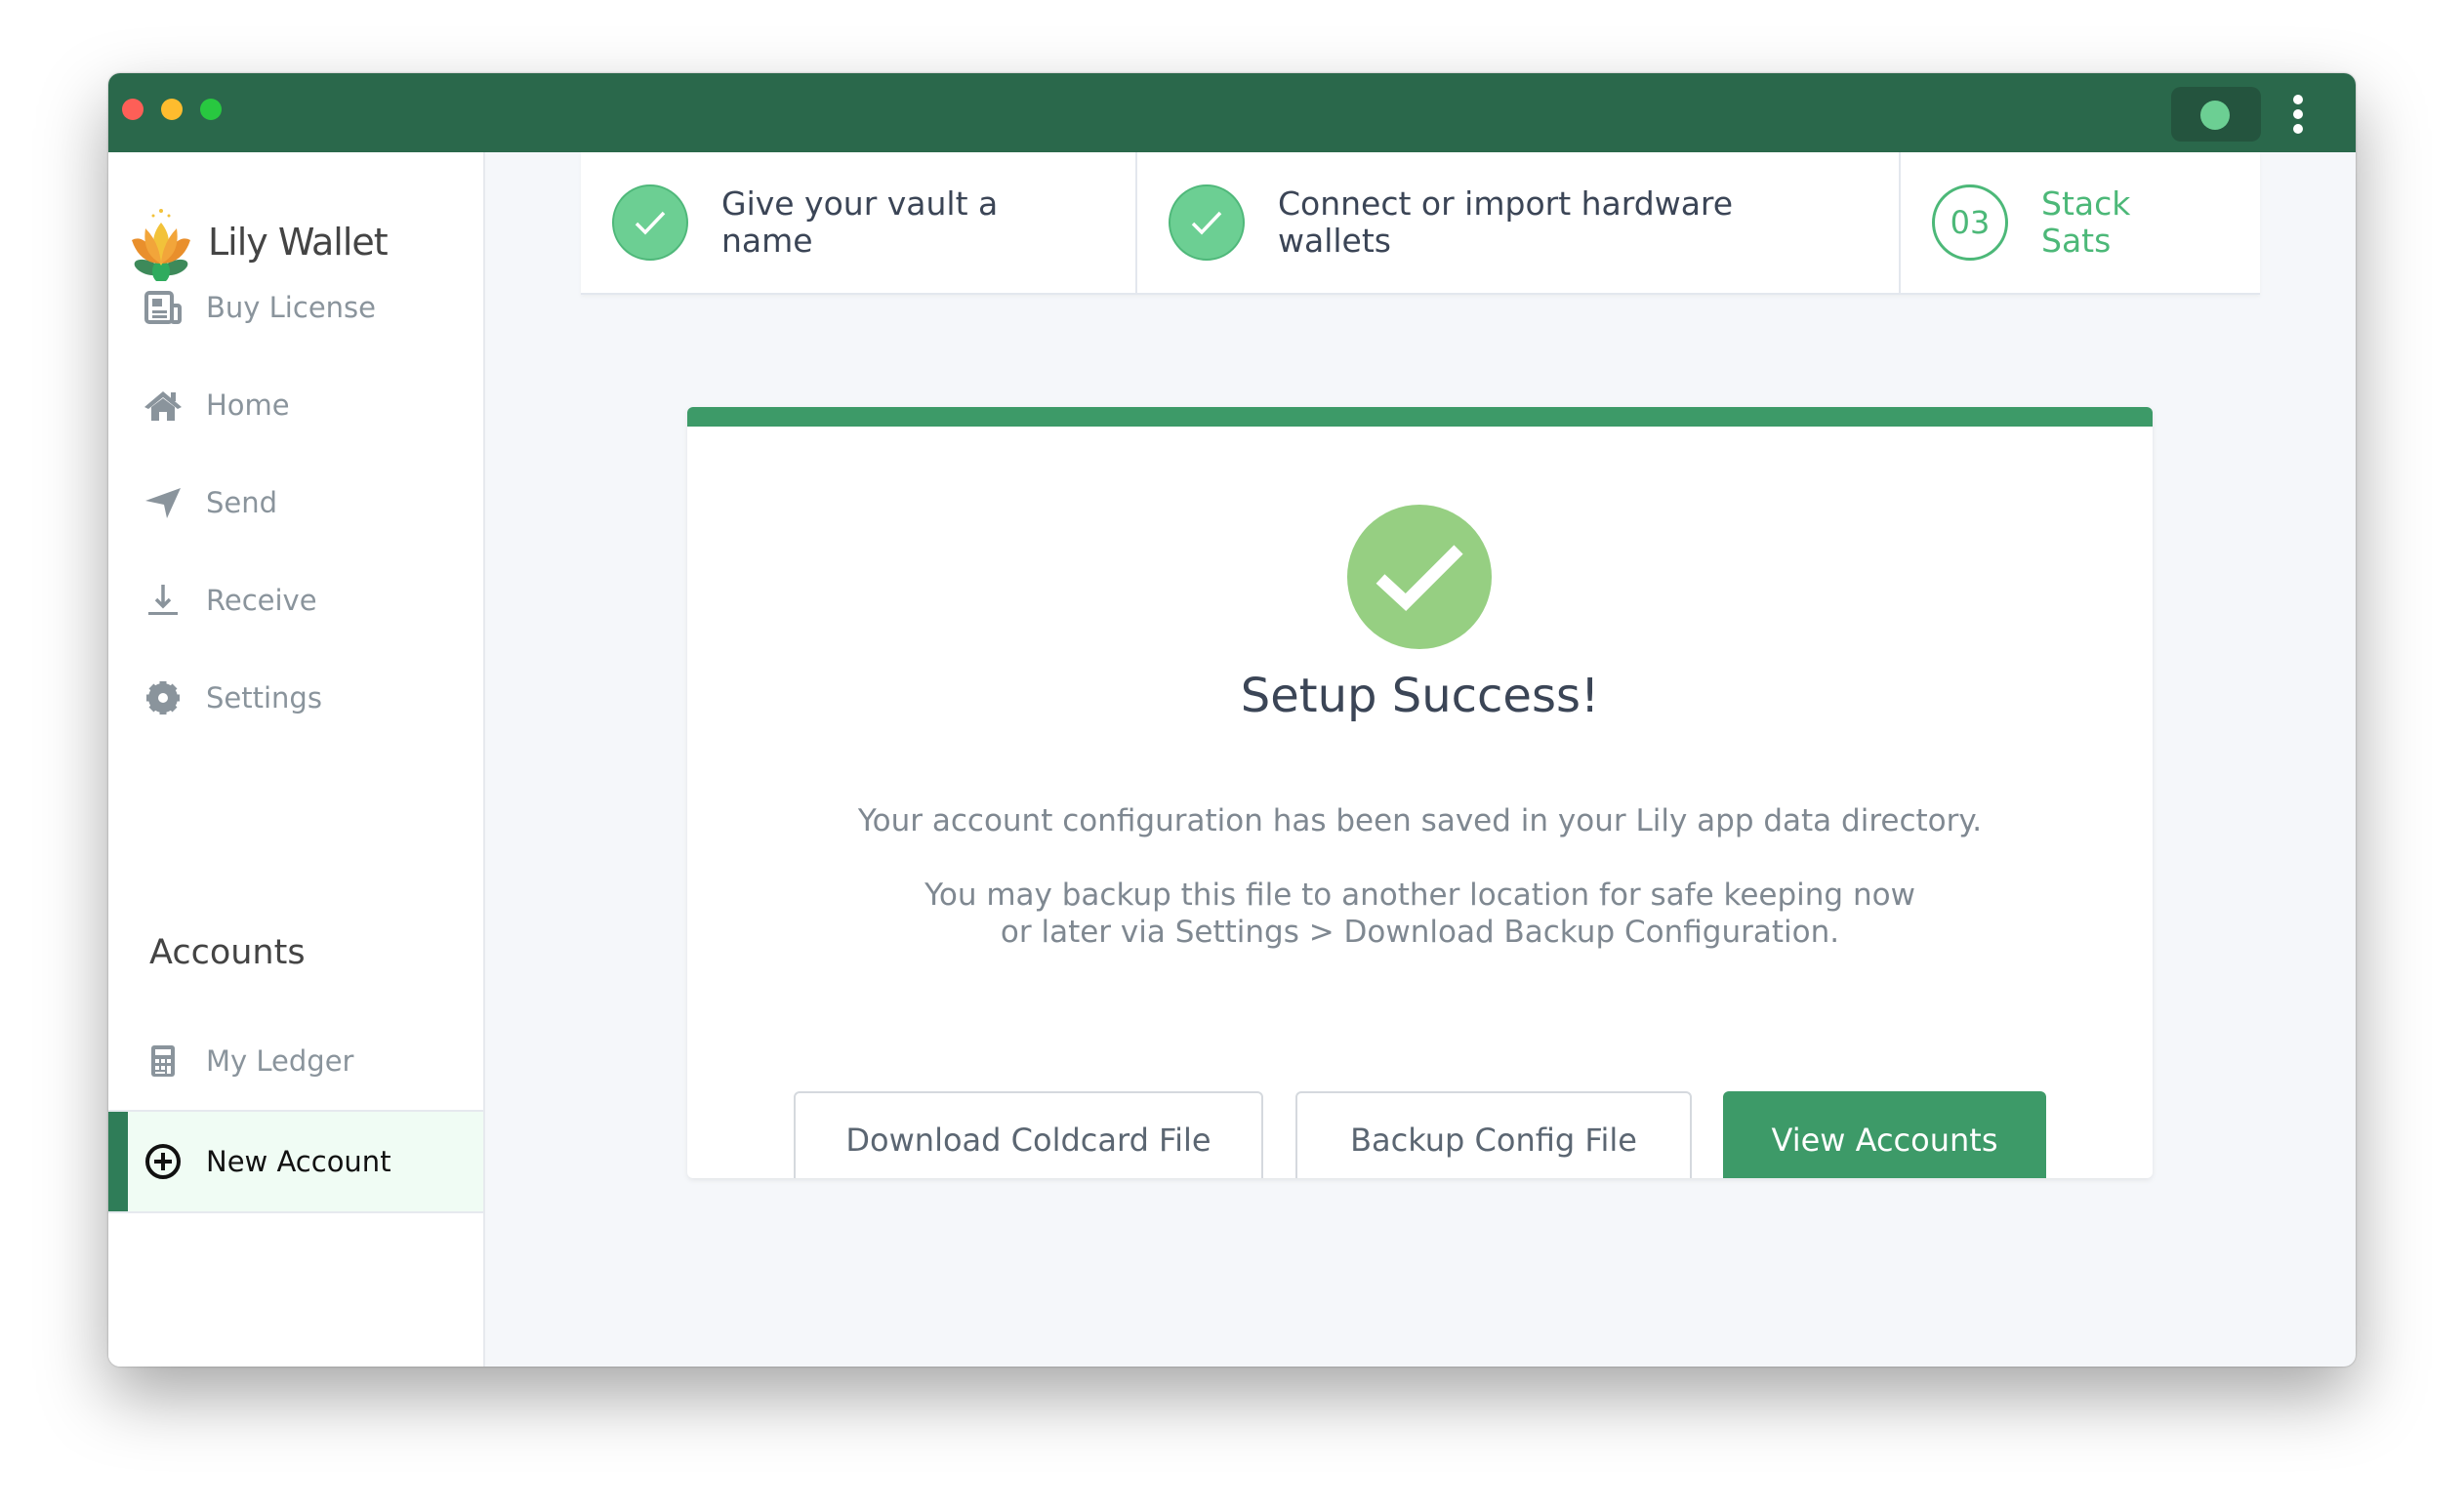  What do you see at coordinates (163, 1161) in the screenshot?
I see `plus-circle-icon` at bounding box center [163, 1161].